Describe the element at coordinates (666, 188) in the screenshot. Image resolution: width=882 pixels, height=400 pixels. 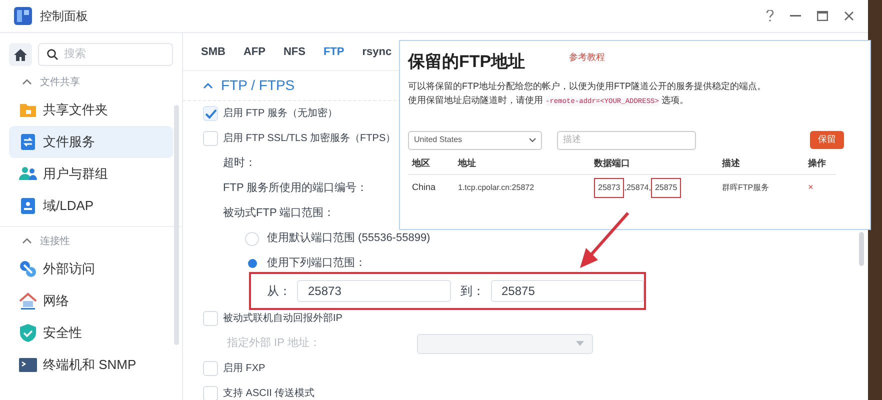
I see `highlighted-port: 25875` at that location.